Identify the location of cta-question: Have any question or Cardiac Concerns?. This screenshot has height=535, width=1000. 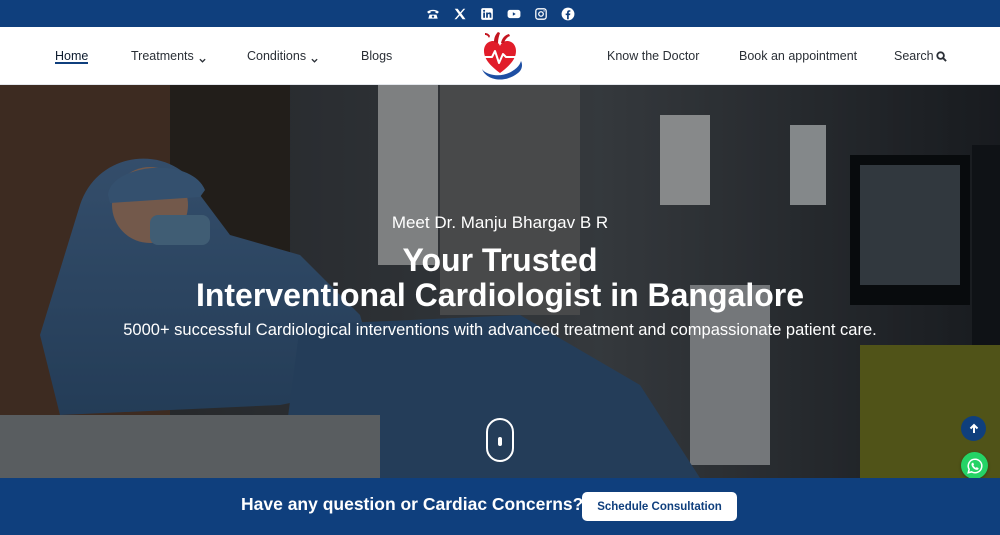
(412, 504).